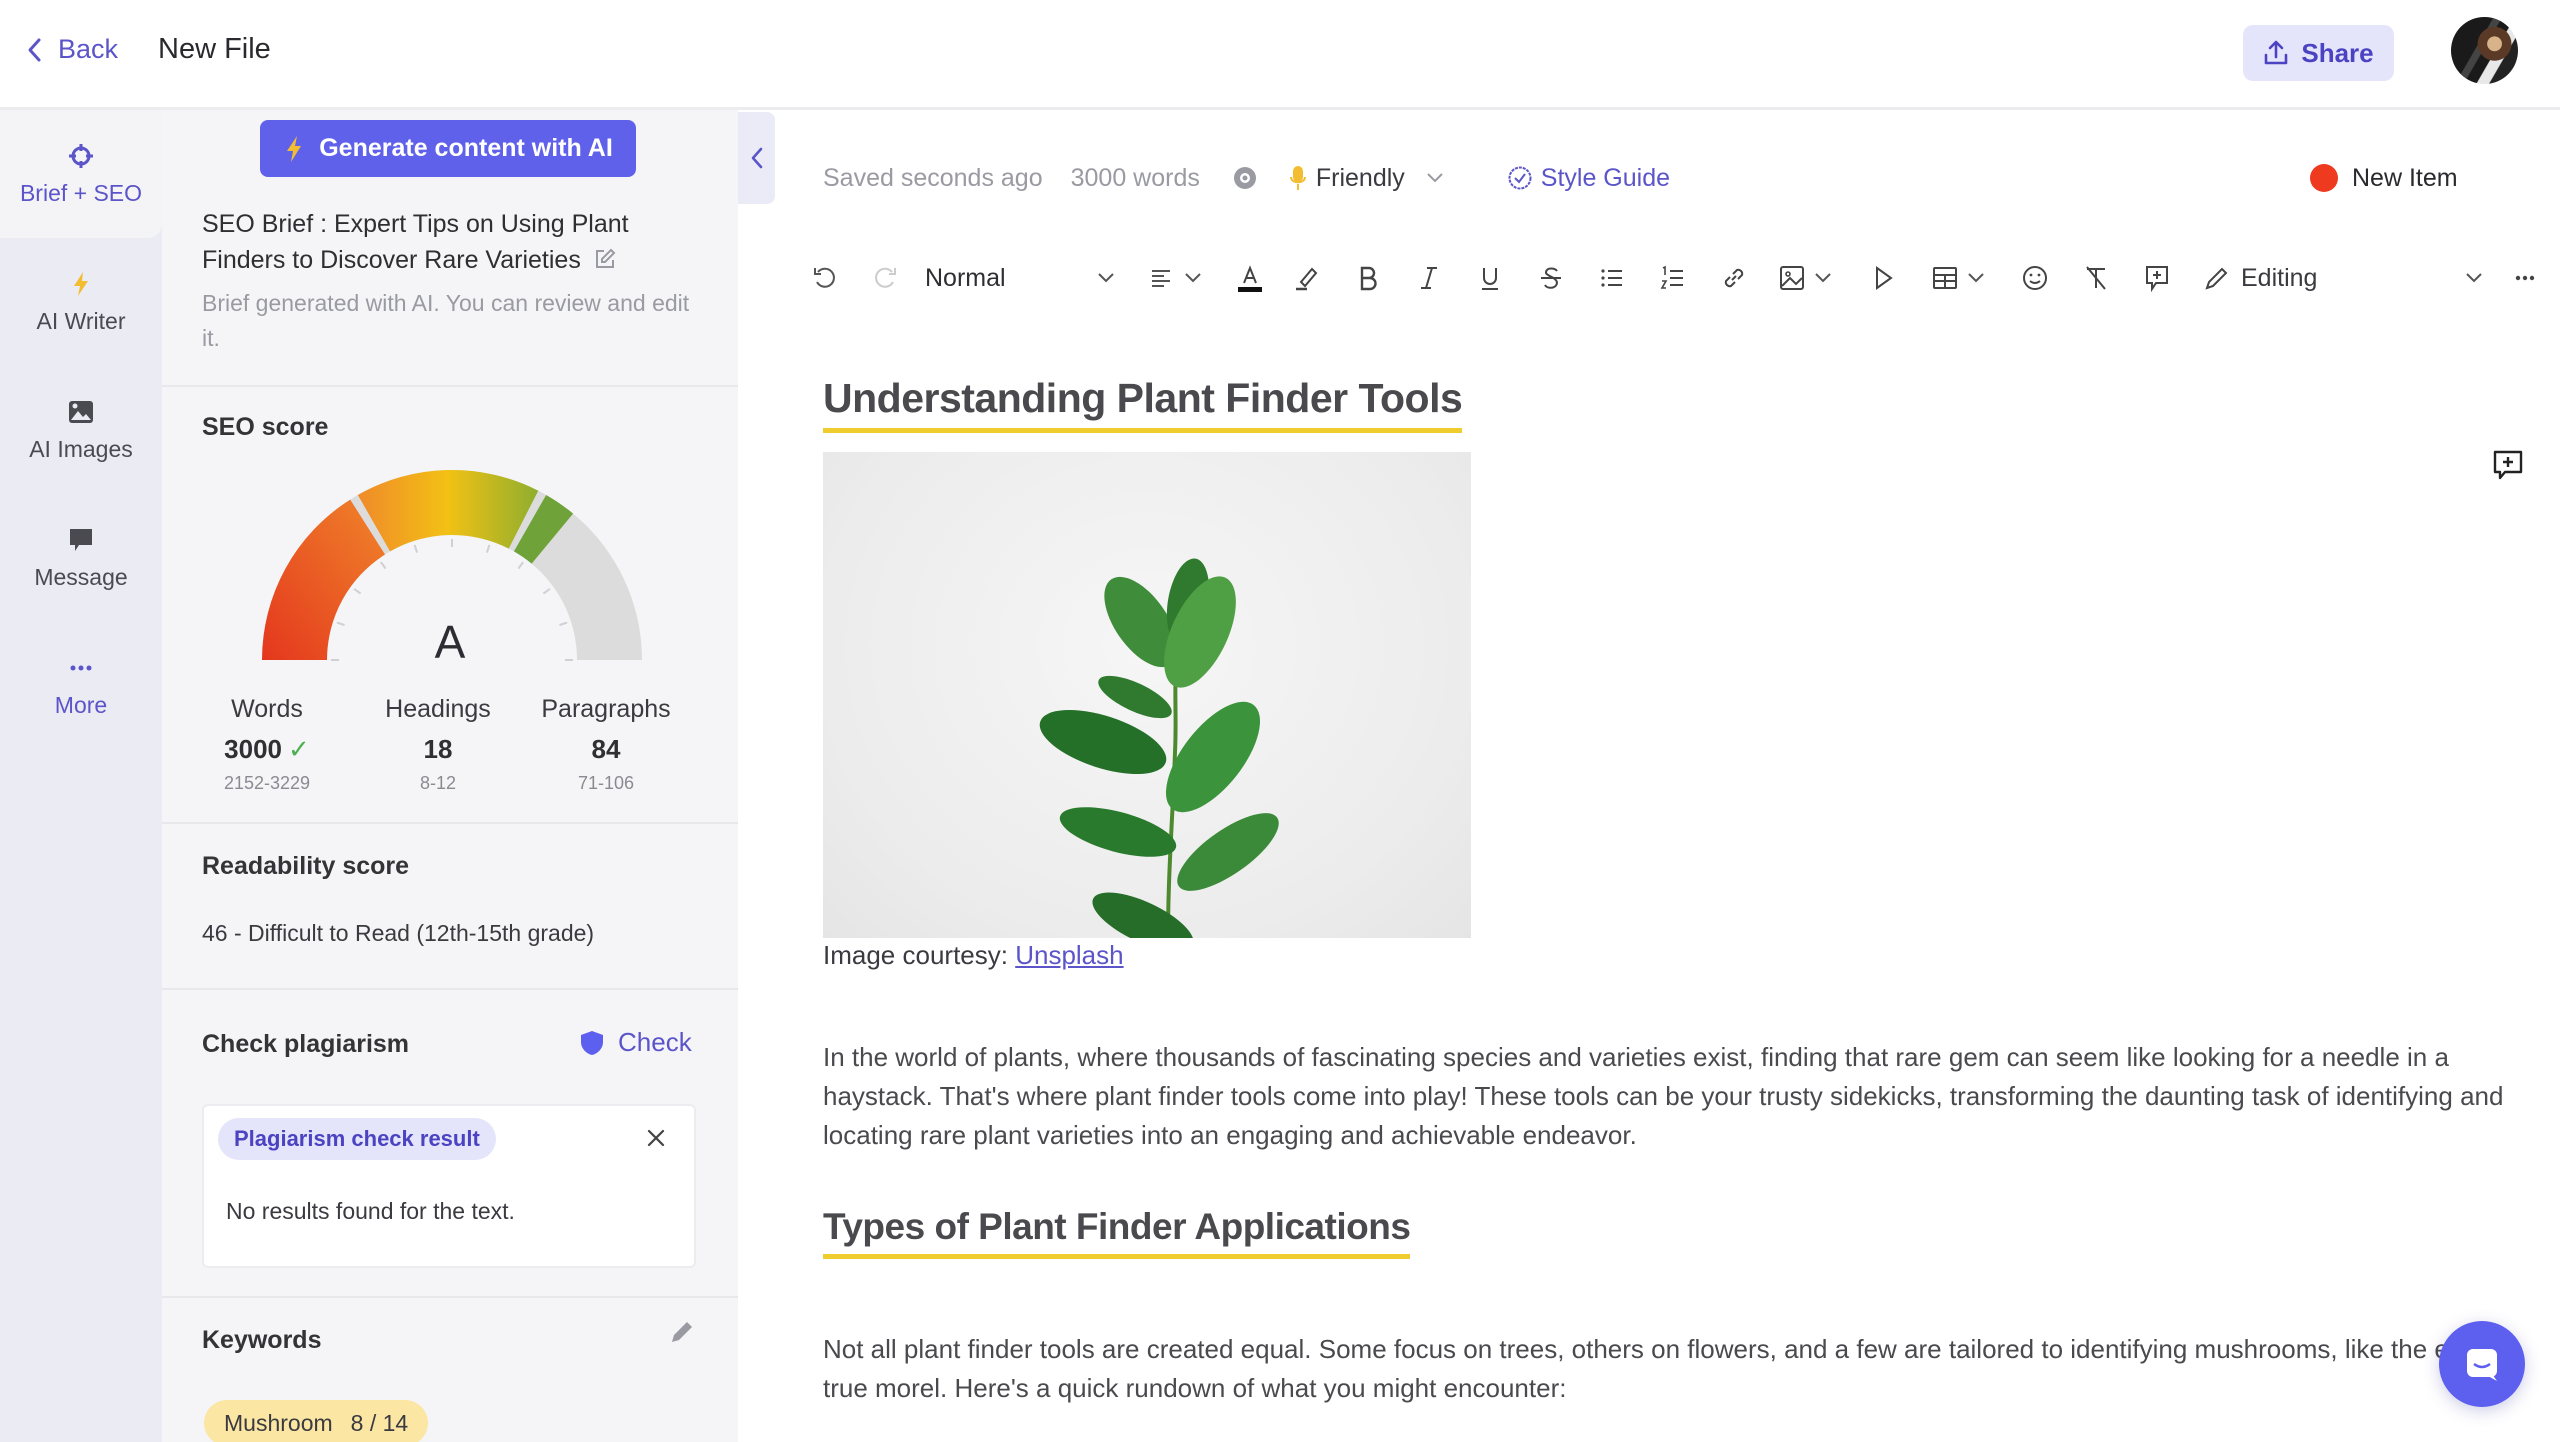 The width and height of the screenshot is (2560, 1442). I want to click on stat-label: Headings, so click(438, 709).